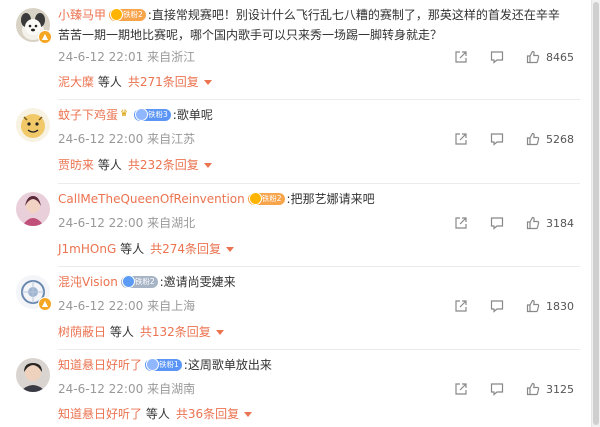 The height and width of the screenshot is (427, 600). Describe the element at coordinates (124, 114) in the screenshot. I see `crown-icon: ♛` at that location.